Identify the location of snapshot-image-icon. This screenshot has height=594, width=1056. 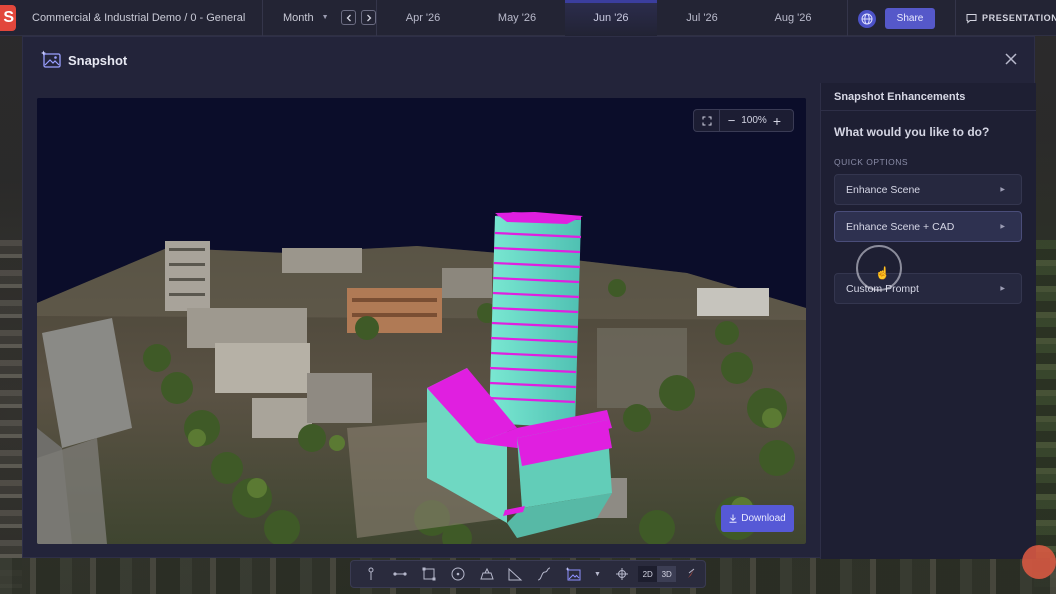
(51, 59).